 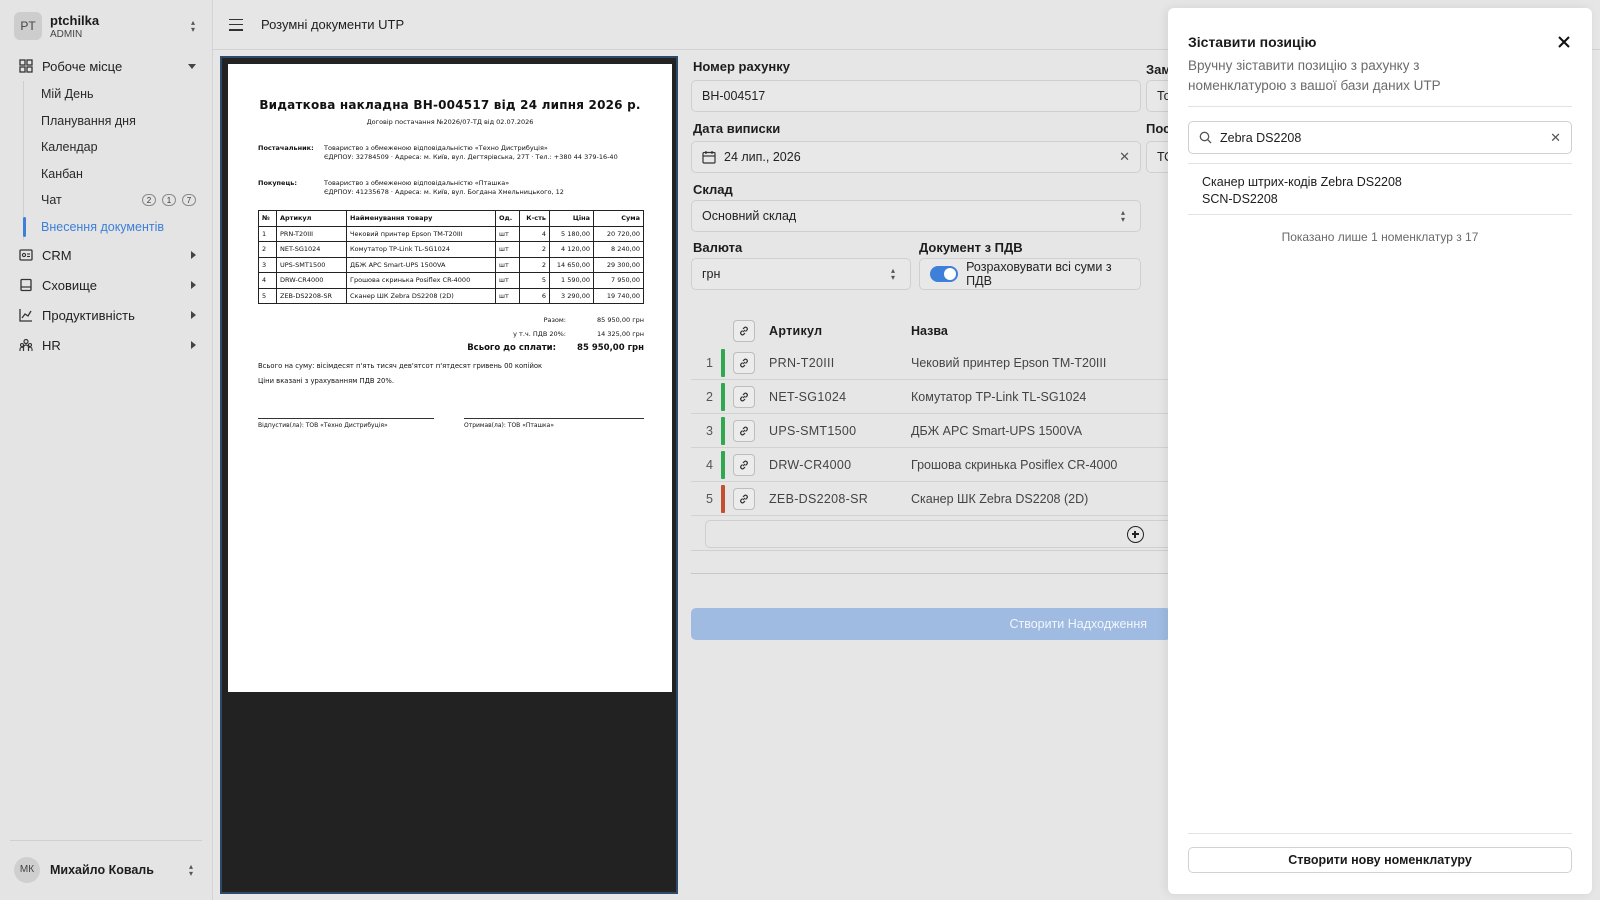 I want to click on warehouse-select: Основний склад ▴ ▾, so click(x=916, y=216).